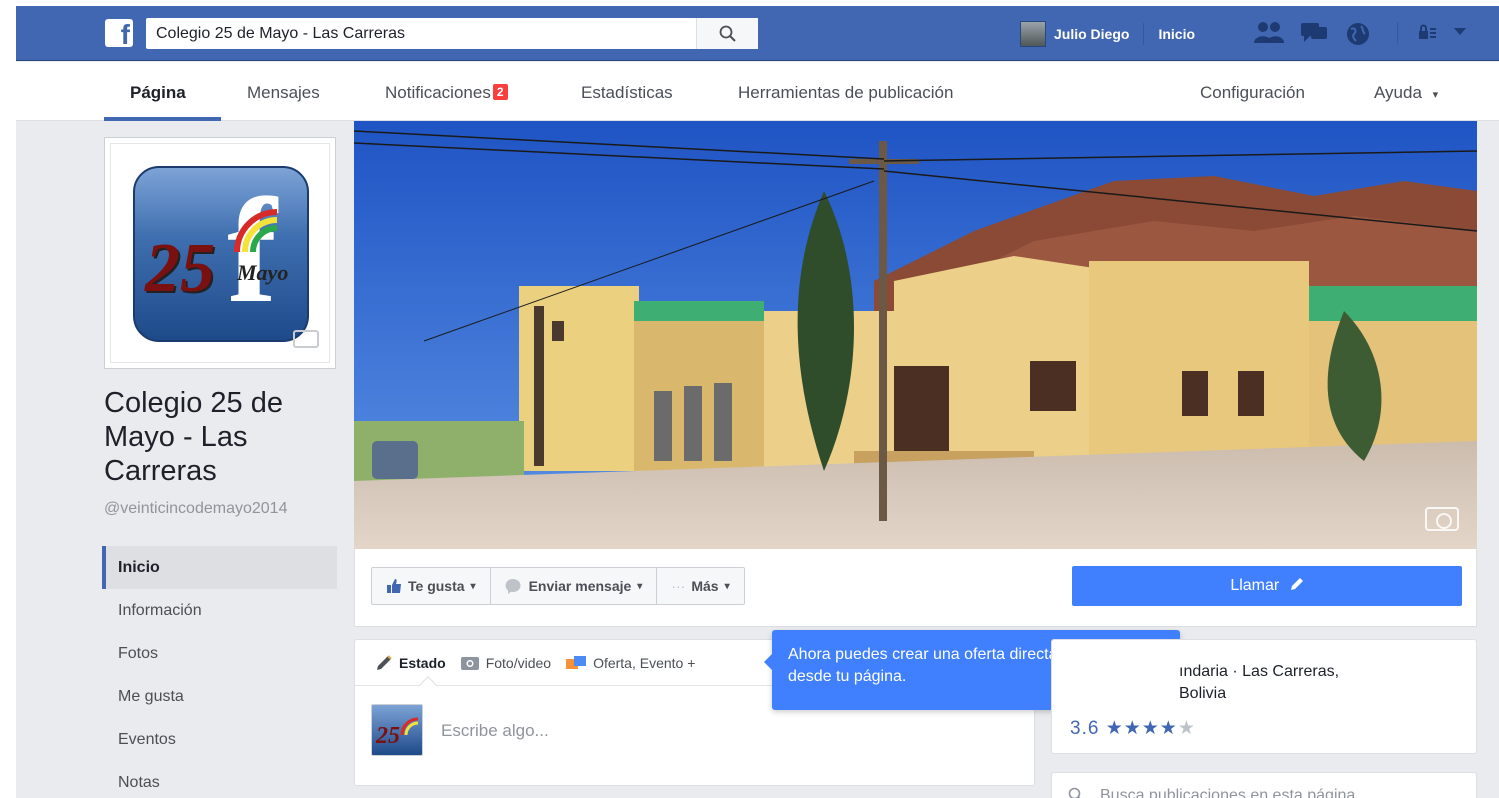 This screenshot has height=798, width=1499. Describe the element at coordinates (576, 662) in the screenshot. I see `offer-icon` at that location.